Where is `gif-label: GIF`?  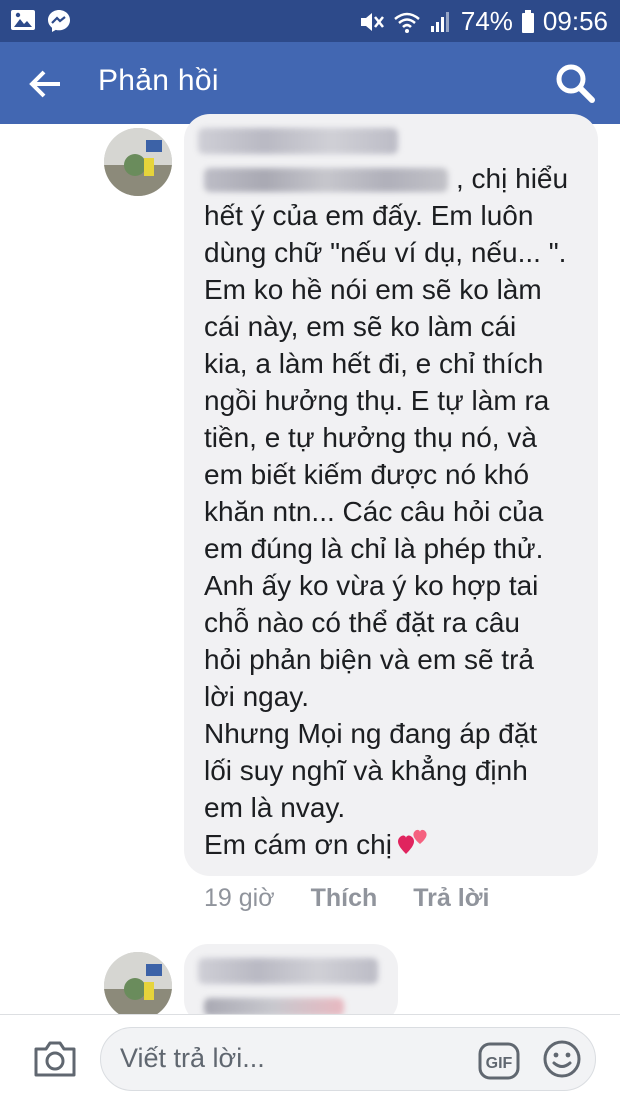
gif-label: GIF is located at coordinates (499, 1063).